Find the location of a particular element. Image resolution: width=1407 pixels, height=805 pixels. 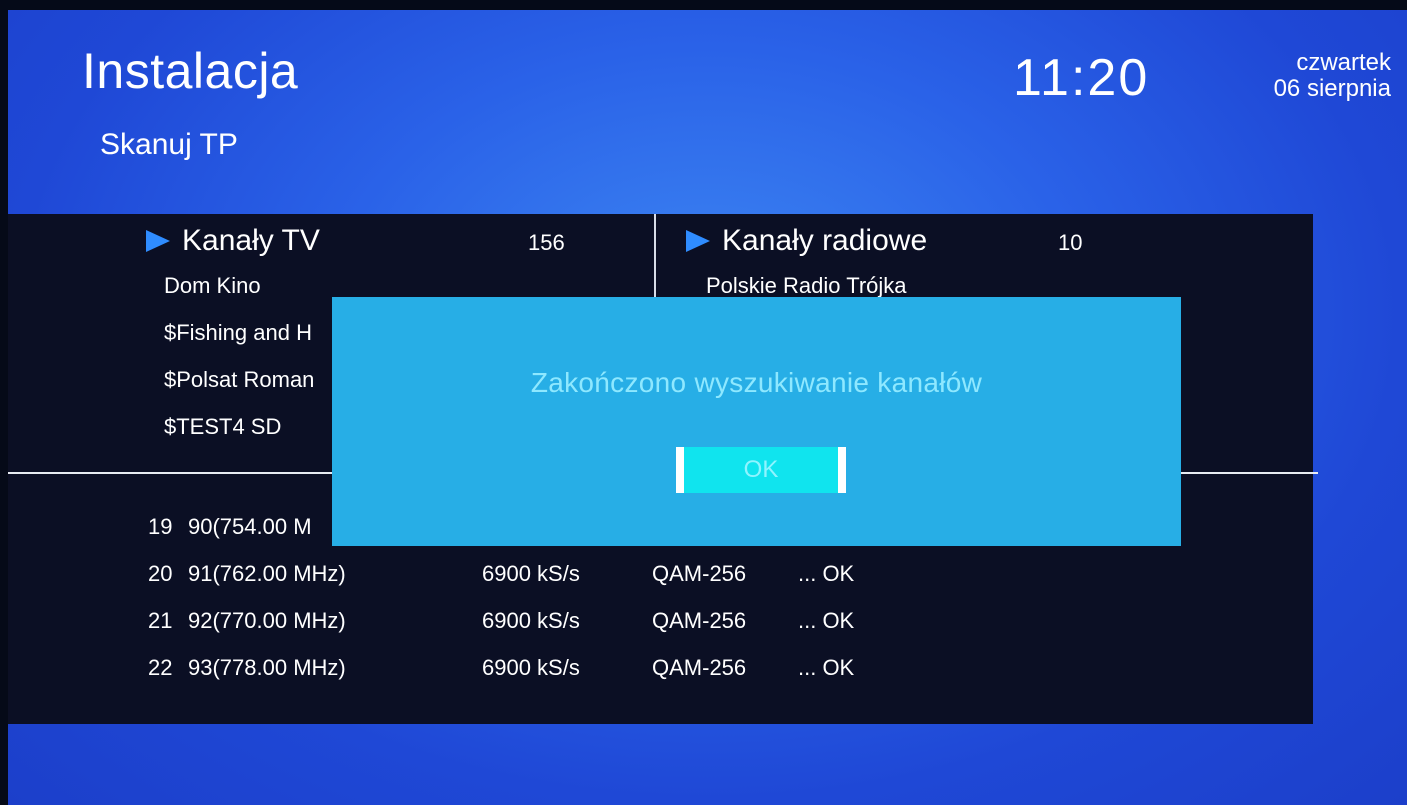

row-frequency: 93(778.00 MHz) is located at coordinates (267, 667).